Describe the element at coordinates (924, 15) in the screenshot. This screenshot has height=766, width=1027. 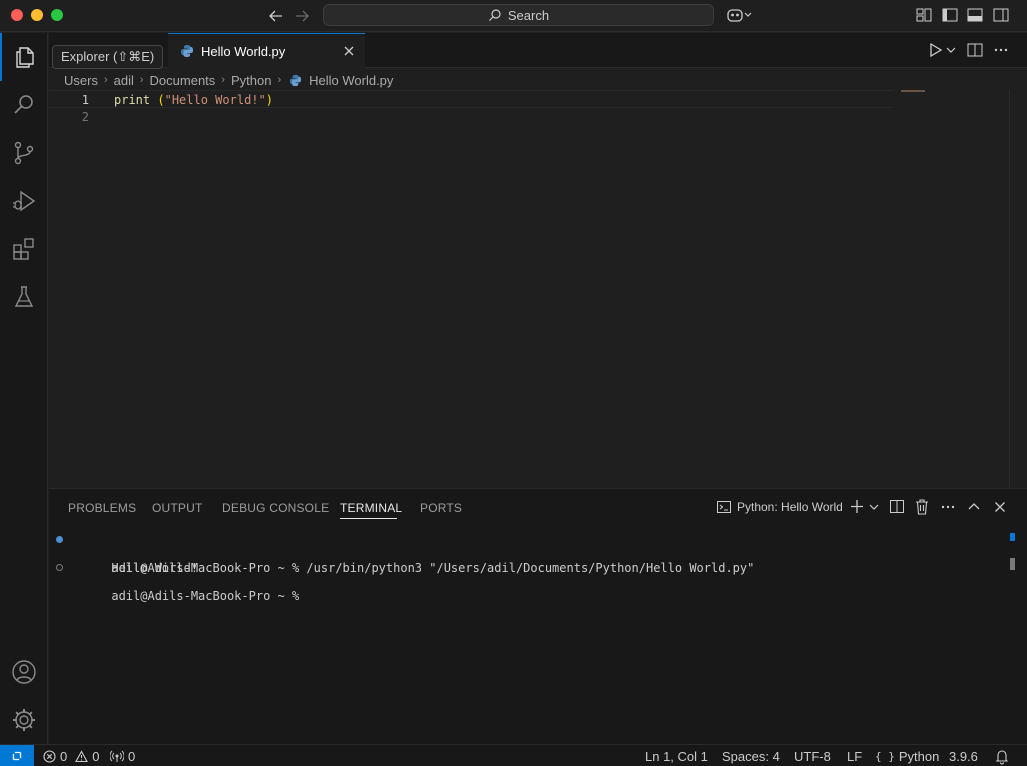
I see `customize-layout-icon` at that location.